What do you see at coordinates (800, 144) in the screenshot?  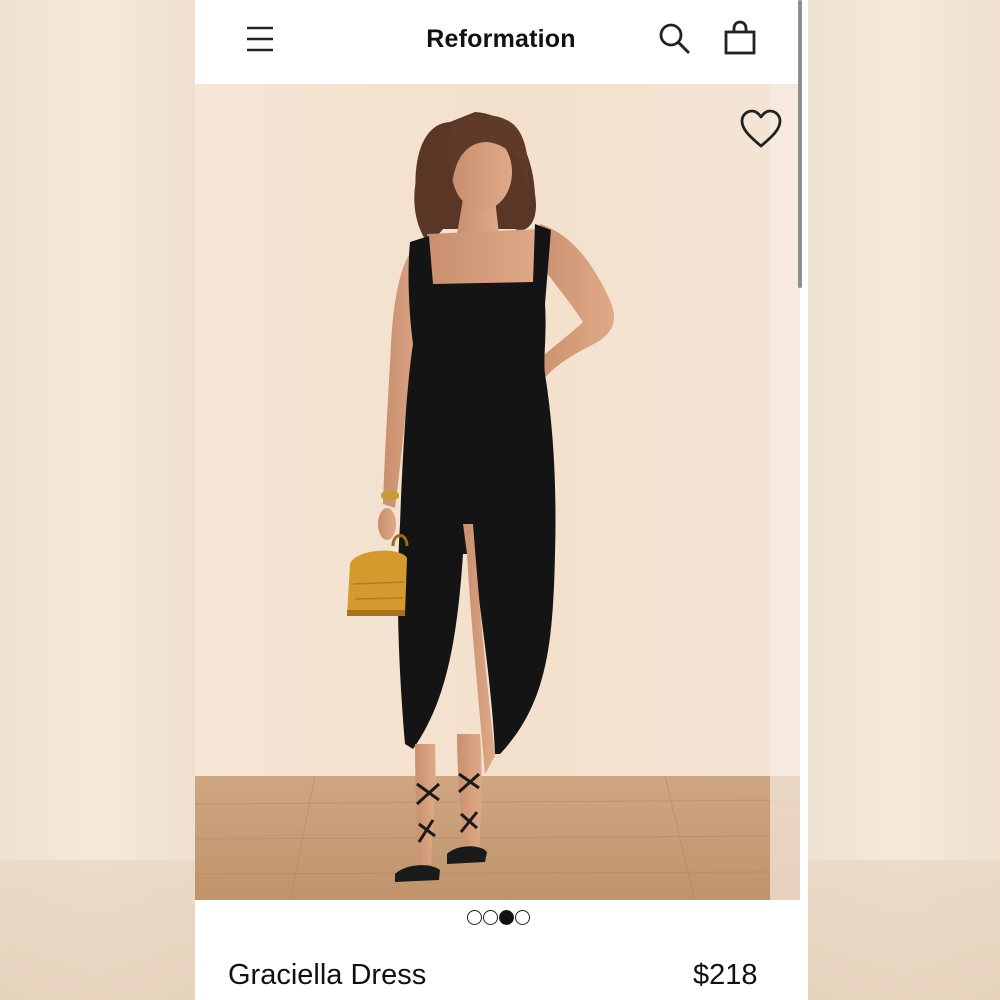 I see `scrollbar` at bounding box center [800, 144].